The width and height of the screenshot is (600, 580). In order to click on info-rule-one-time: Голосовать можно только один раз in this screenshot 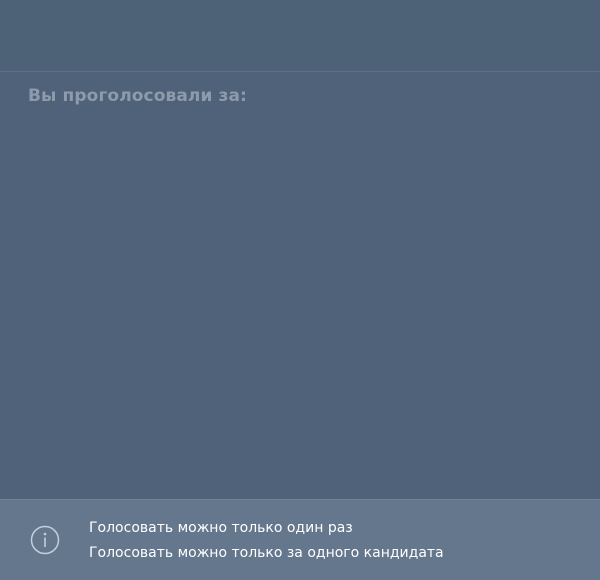, I will do `click(221, 528)`.